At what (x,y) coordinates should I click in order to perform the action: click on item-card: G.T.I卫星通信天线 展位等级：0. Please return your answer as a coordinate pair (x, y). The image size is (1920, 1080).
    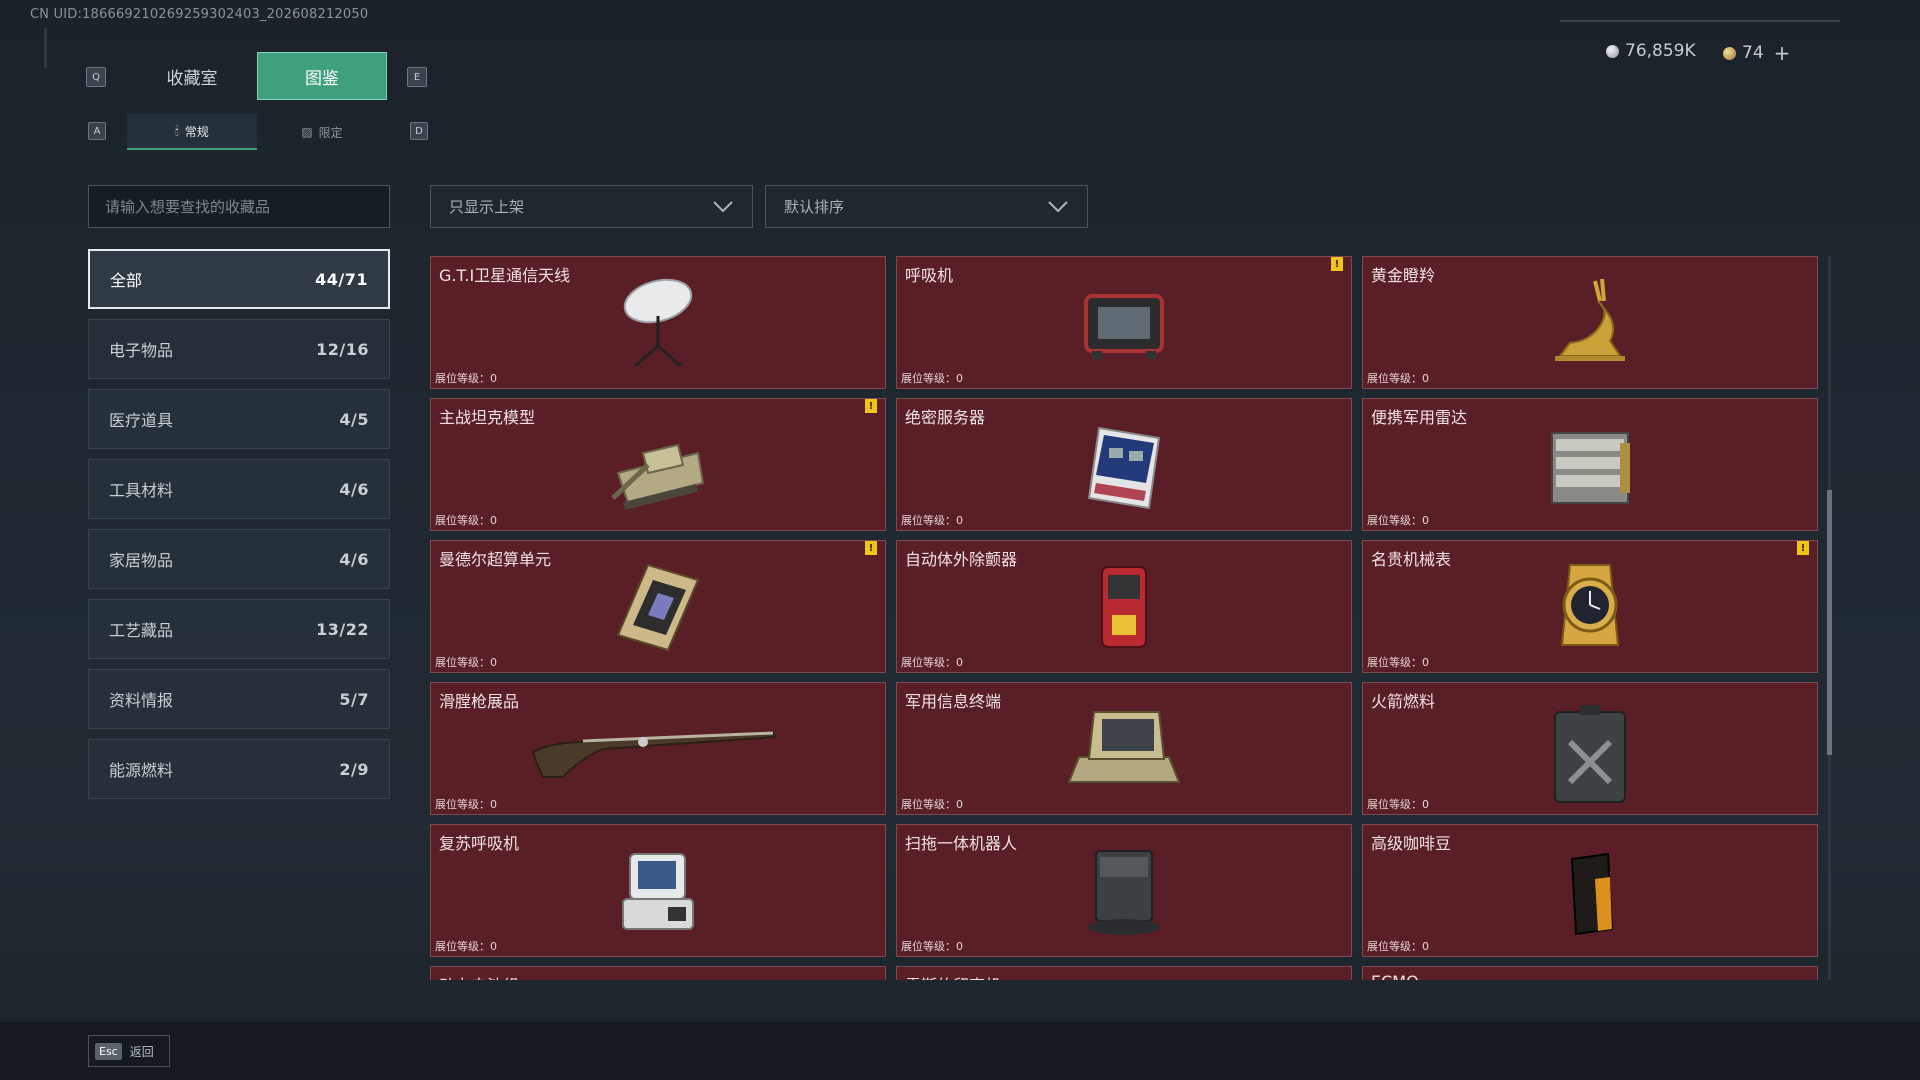
    Looking at the image, I should click on (658, 322).